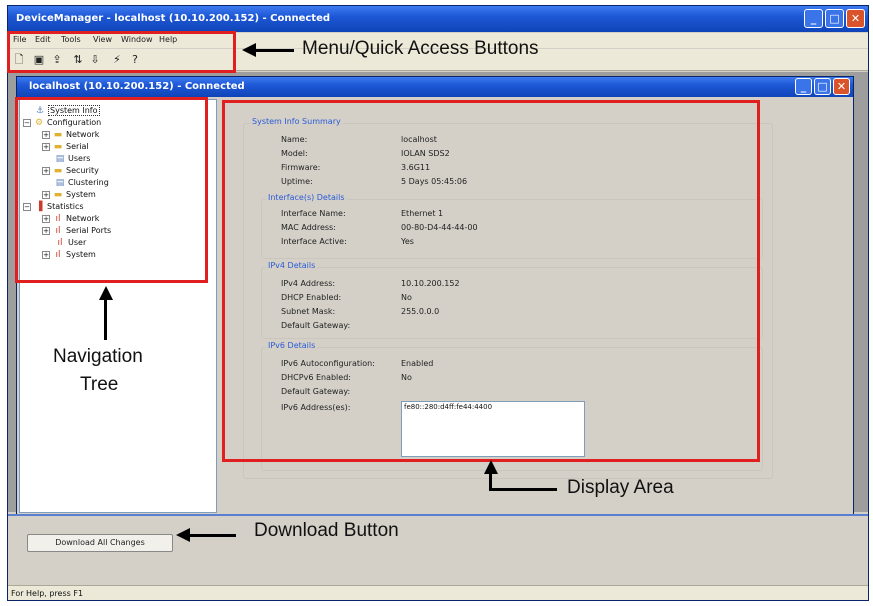  What do you see at coordinates (137, 86) in the screenshot?
I see `child-window-title: localhost (10.10.200.152) - Connected` at bounding box center [137, 86].